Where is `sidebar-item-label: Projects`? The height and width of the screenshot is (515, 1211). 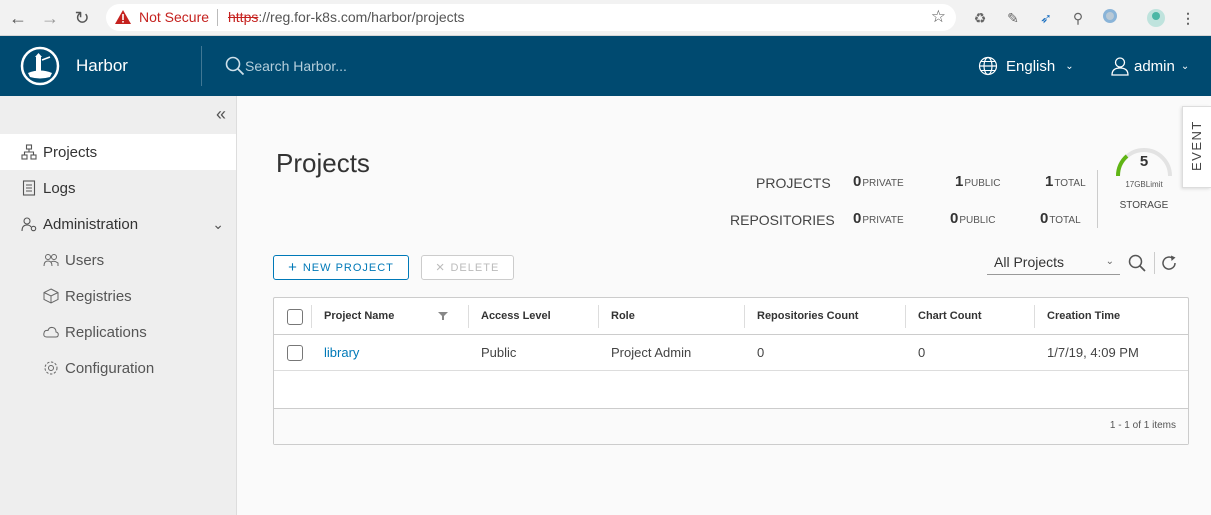 sidebar-item-label: Projects is located at coordinates (70, 152).